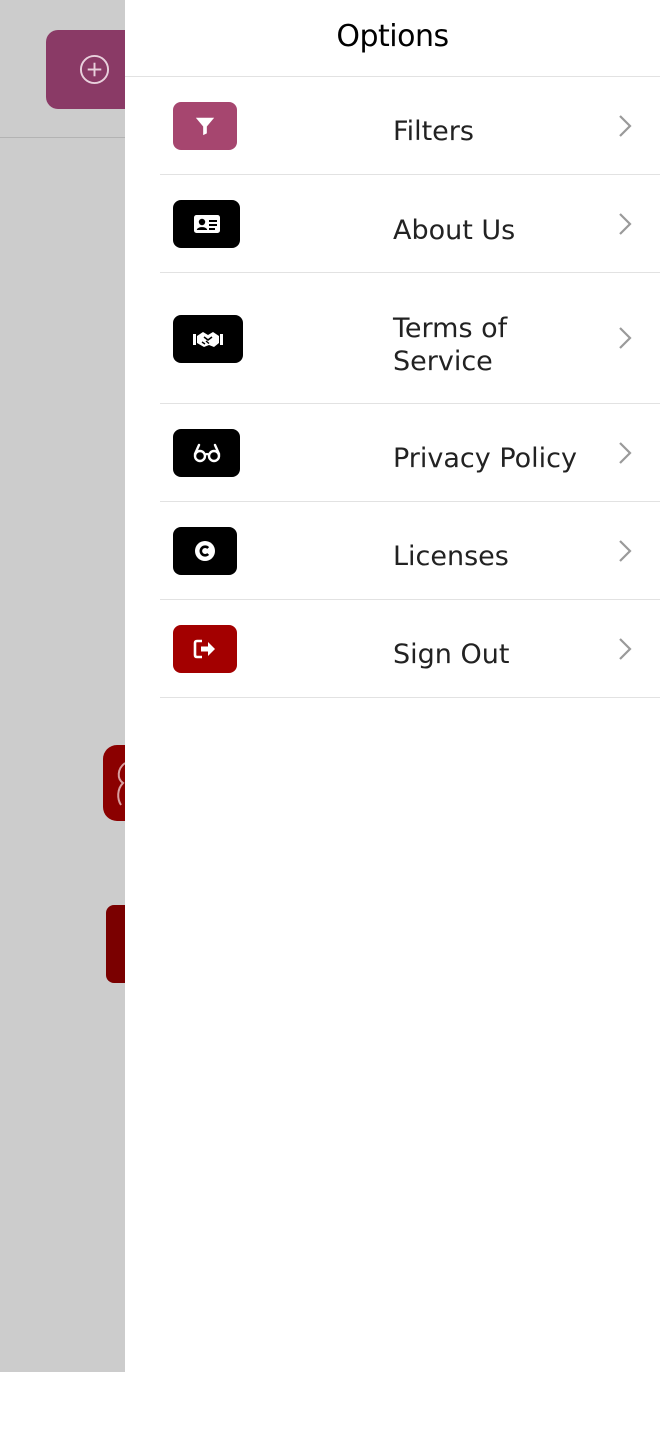  I want to click on menu-item-sign-out: Sign Out, so click(410, 649).